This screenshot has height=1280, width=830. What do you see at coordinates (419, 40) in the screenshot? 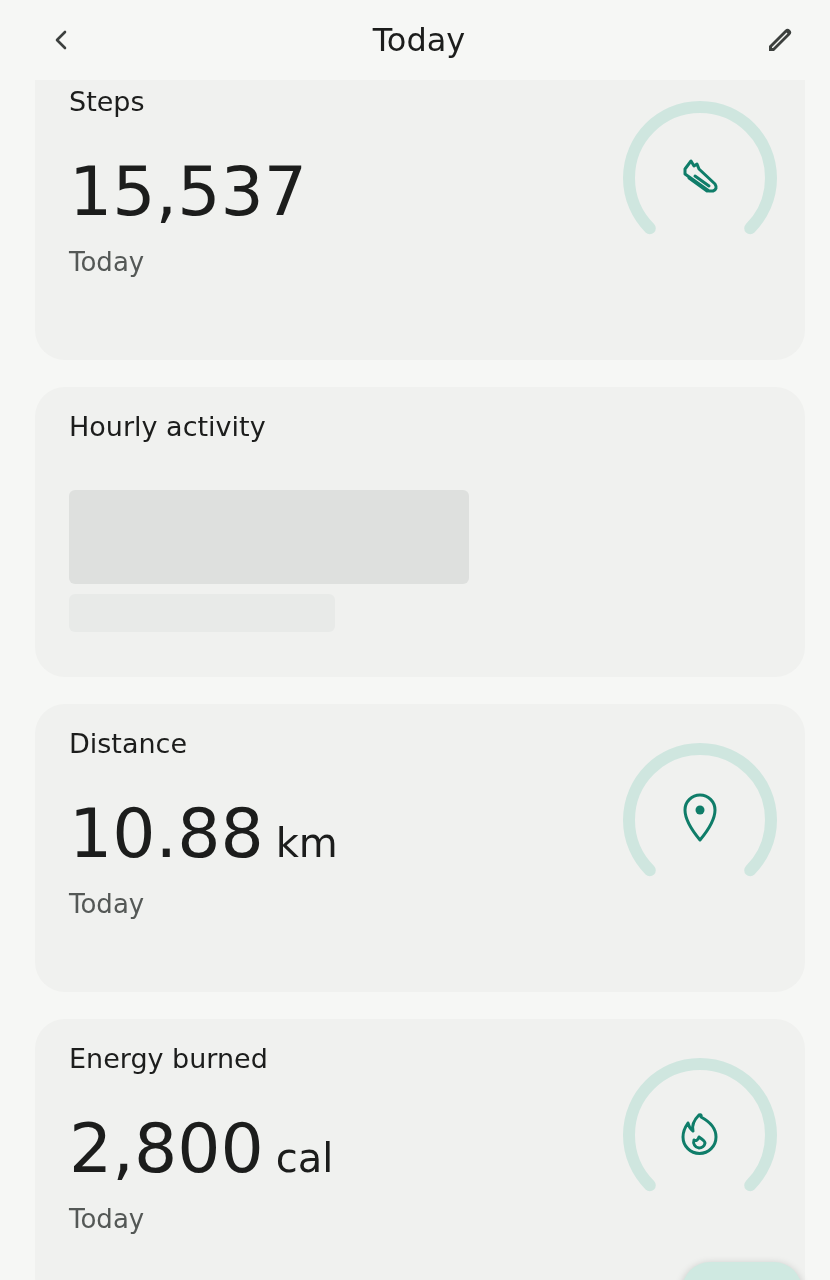
I see `page-title: Today` at bounding box center [419, 40].